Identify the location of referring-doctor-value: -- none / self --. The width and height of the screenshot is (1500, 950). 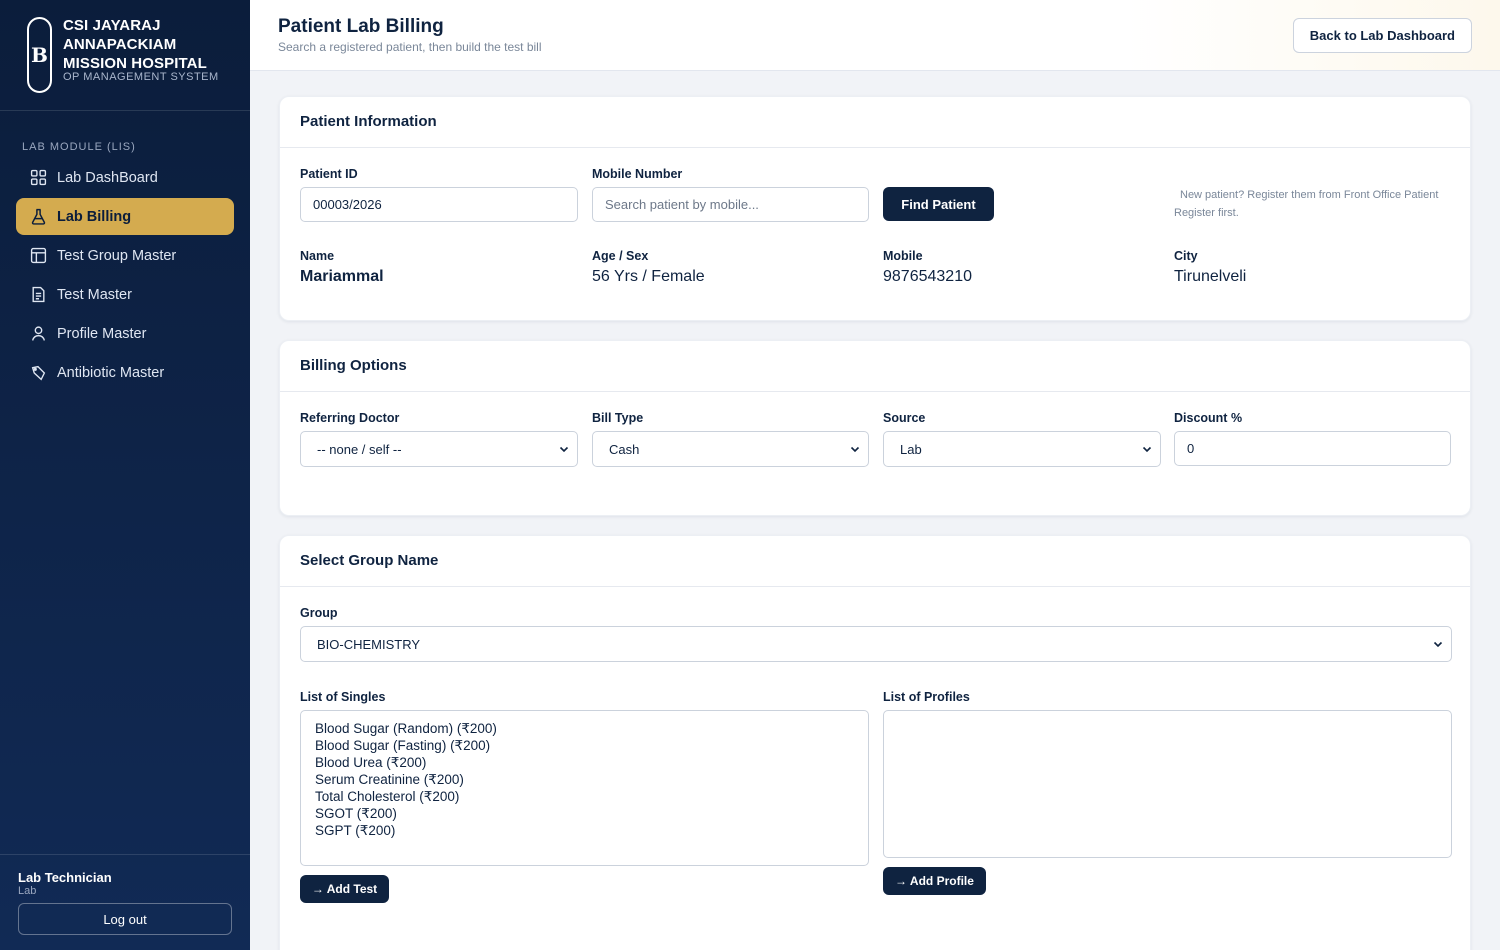
(359, 449).